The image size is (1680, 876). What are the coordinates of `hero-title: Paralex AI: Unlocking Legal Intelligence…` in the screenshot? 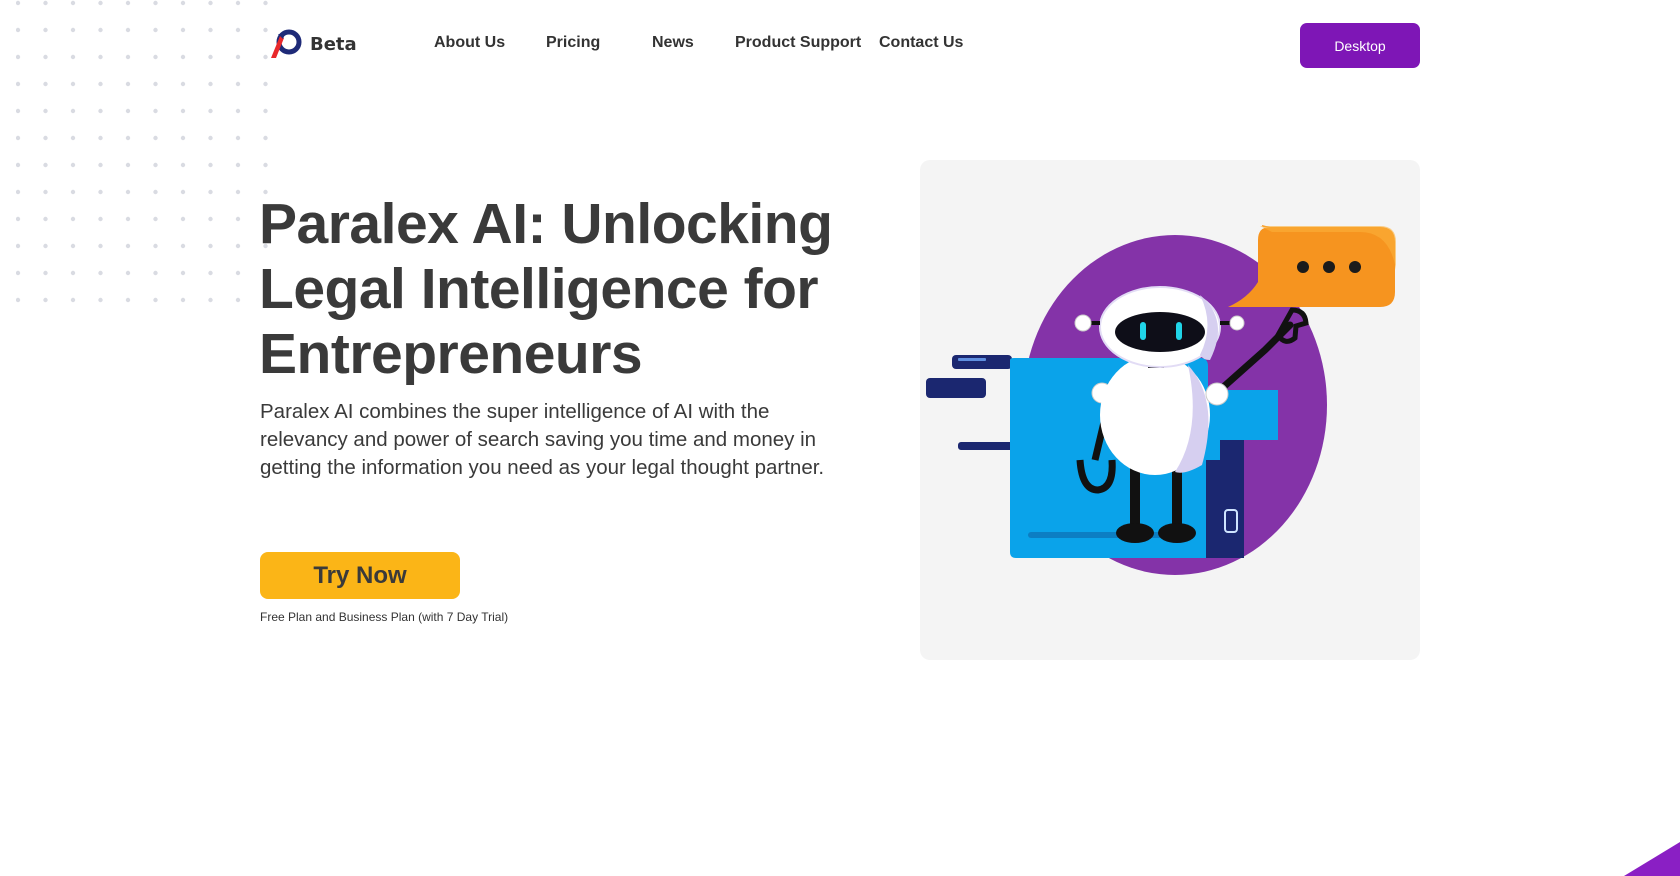 It's located at (546, 289).